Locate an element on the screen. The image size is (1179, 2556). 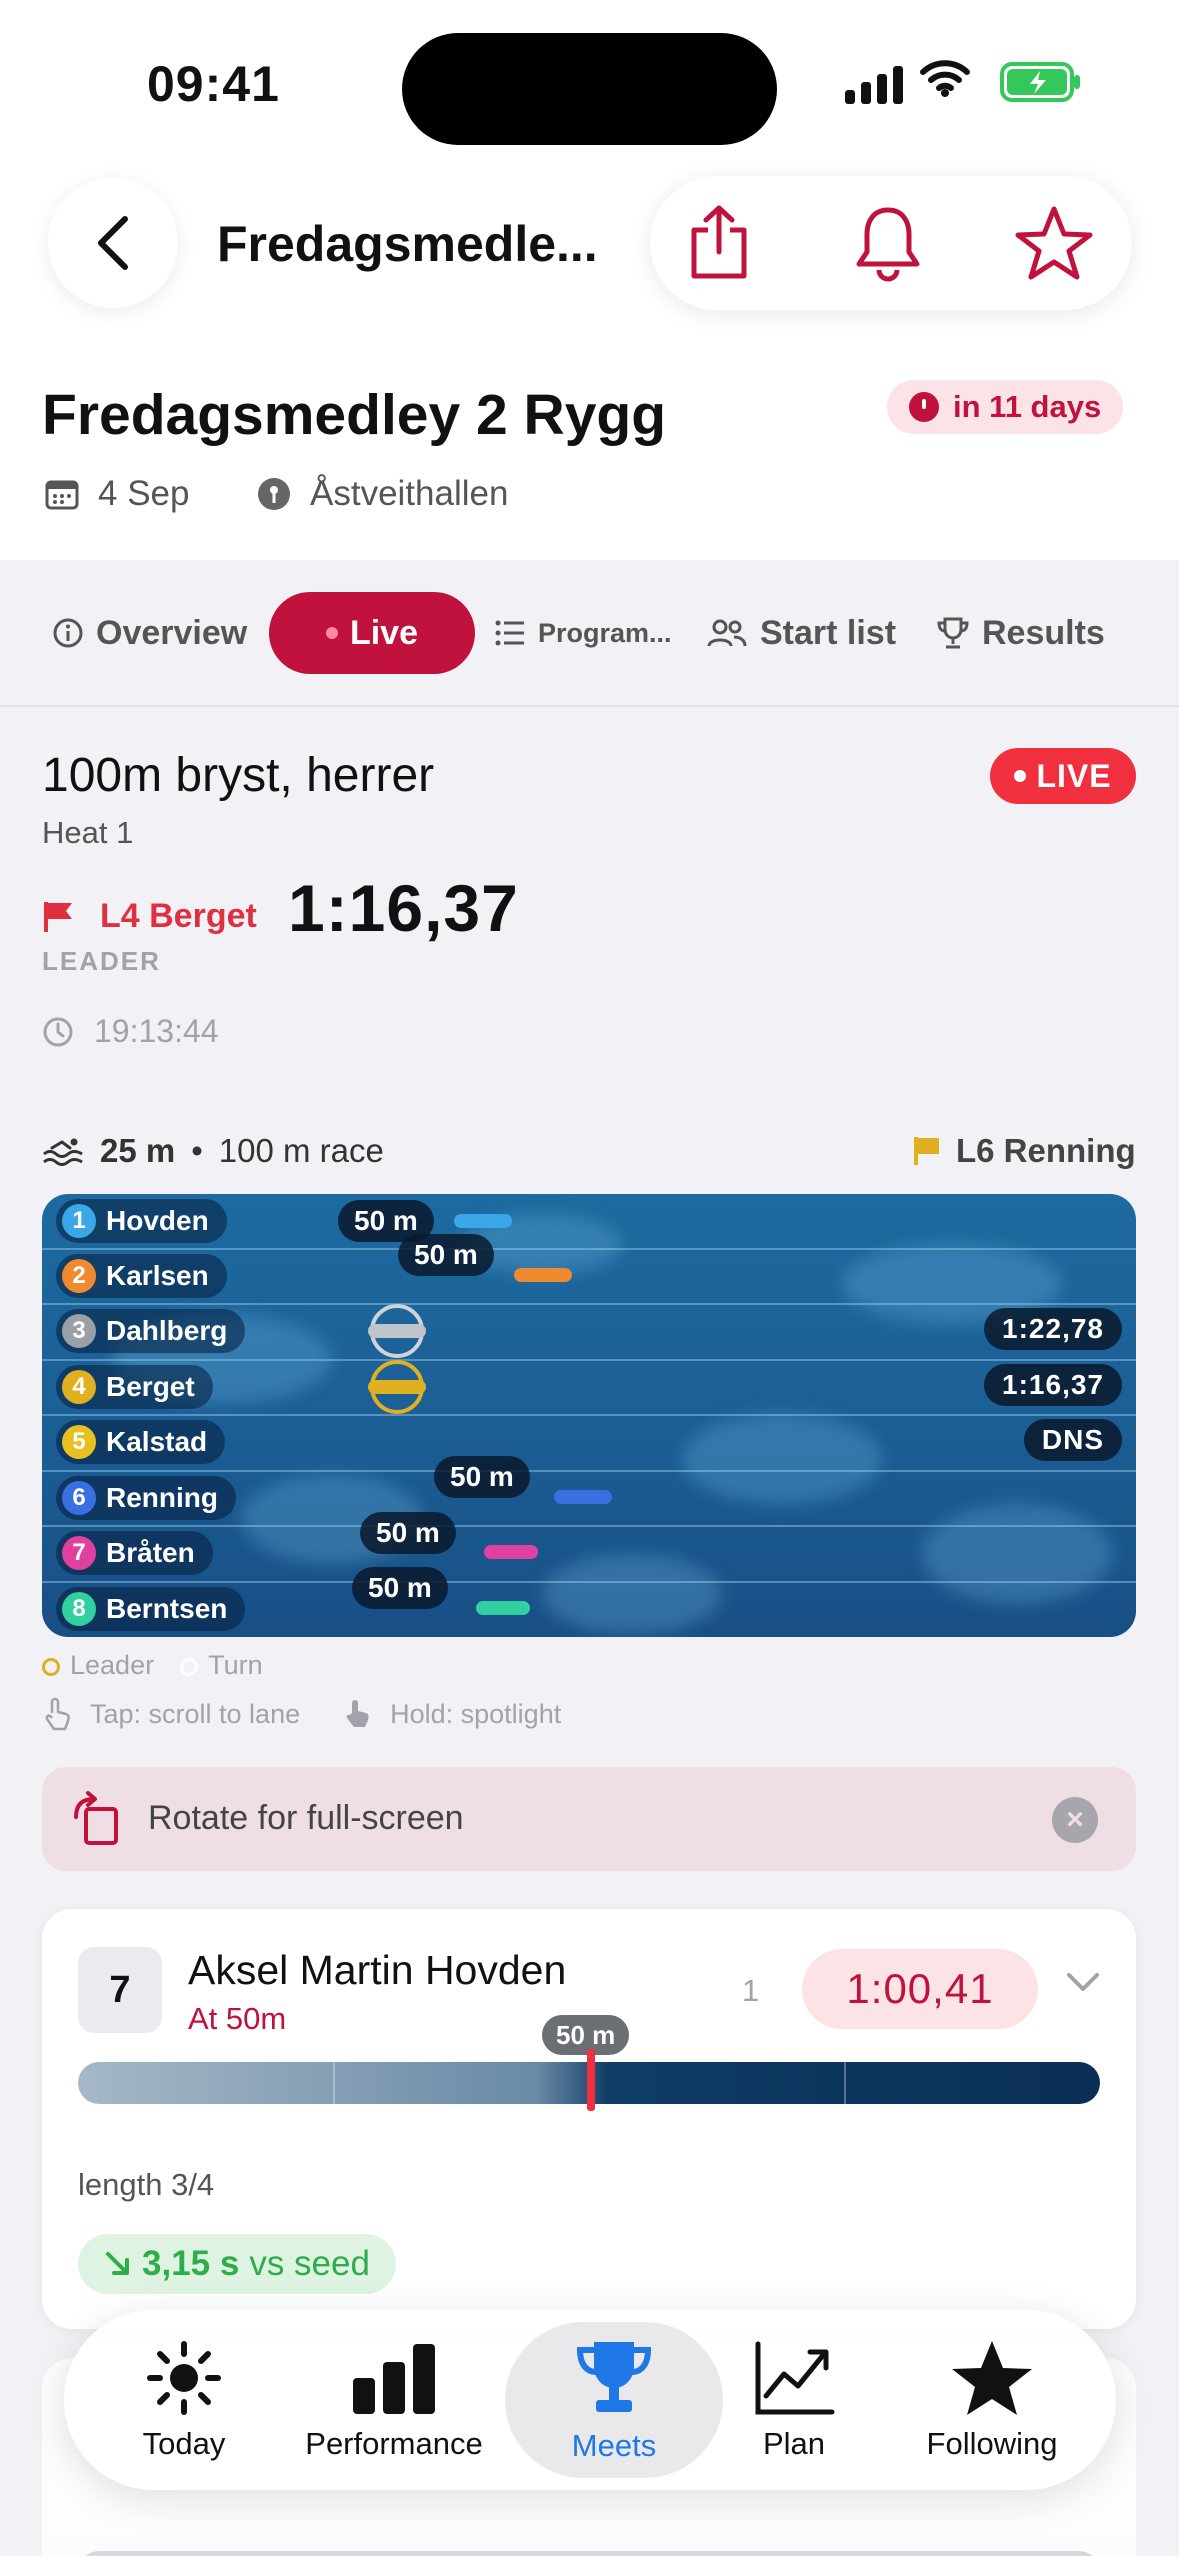
tab-meets: Meets is located at coordinates (614, 2400).